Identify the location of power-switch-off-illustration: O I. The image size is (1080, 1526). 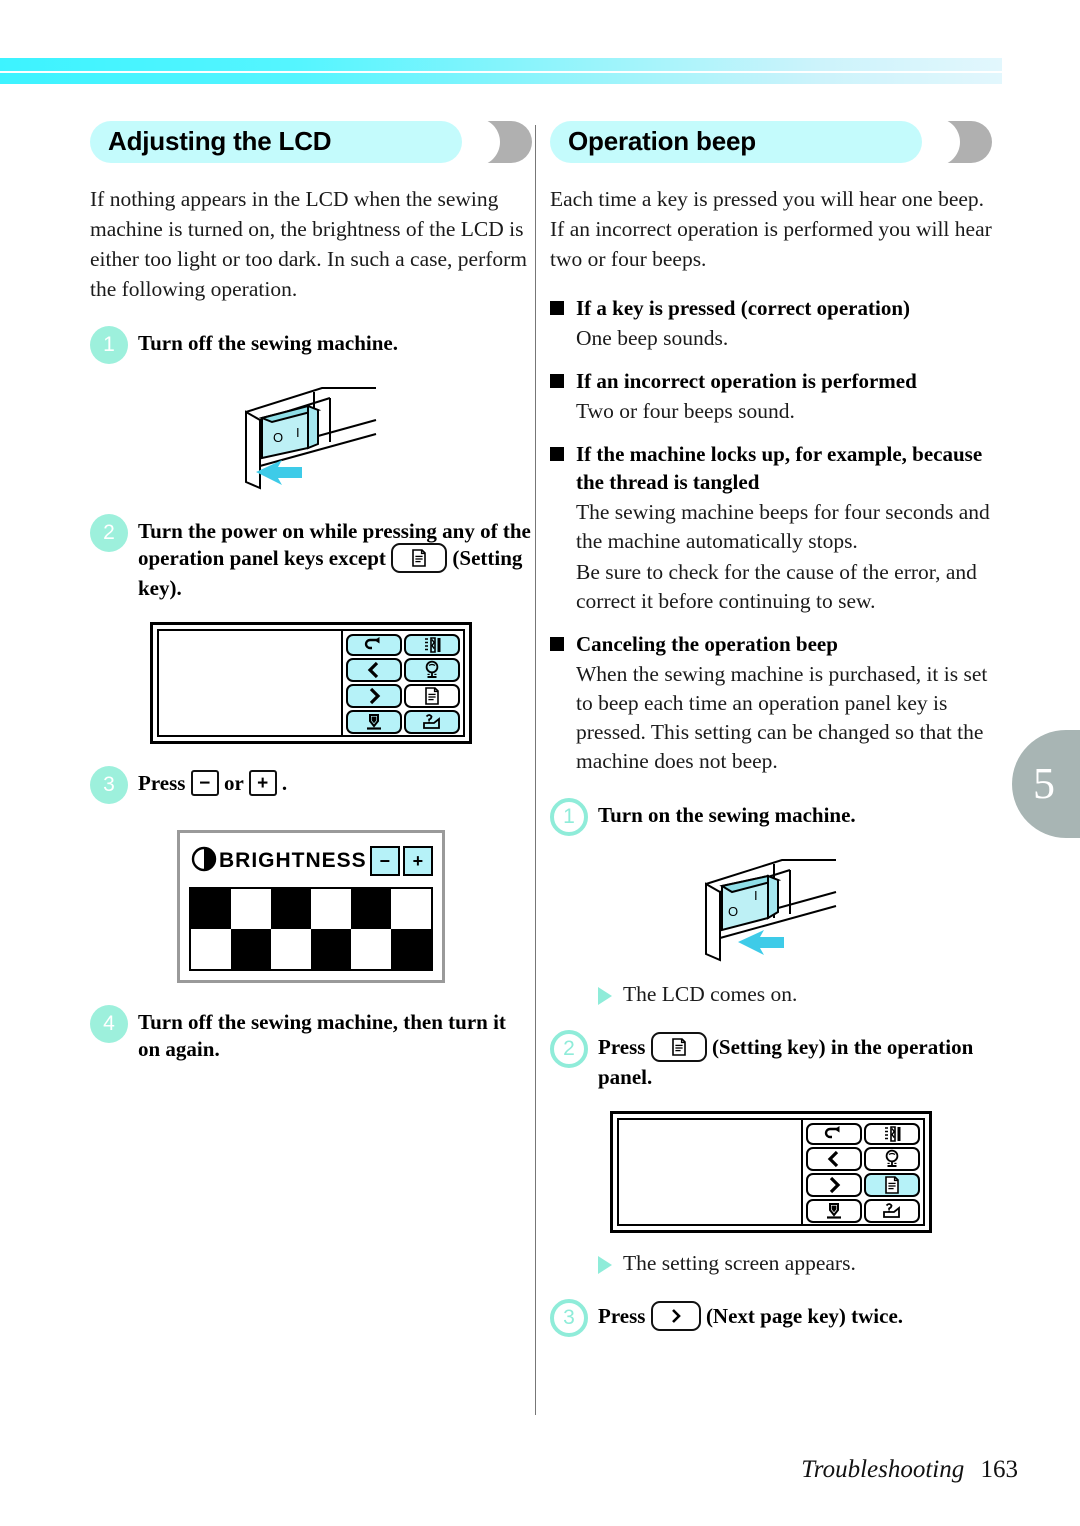
(311, 433).